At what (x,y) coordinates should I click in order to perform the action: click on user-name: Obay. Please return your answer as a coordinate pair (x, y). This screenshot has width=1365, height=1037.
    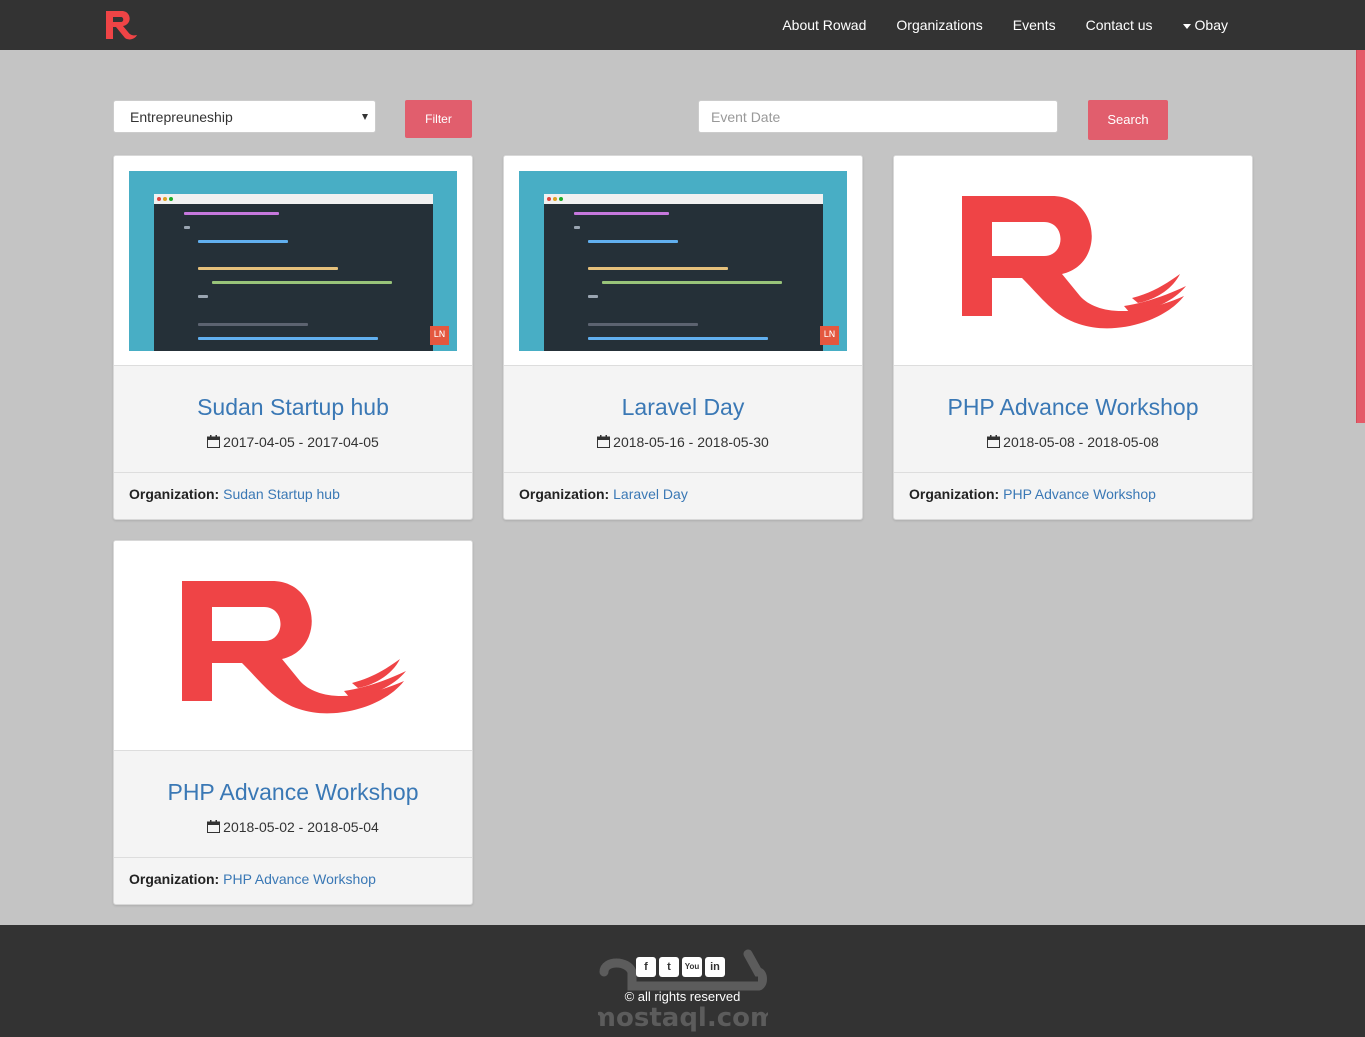
    Looking at the image, I should click on (1211, 25).